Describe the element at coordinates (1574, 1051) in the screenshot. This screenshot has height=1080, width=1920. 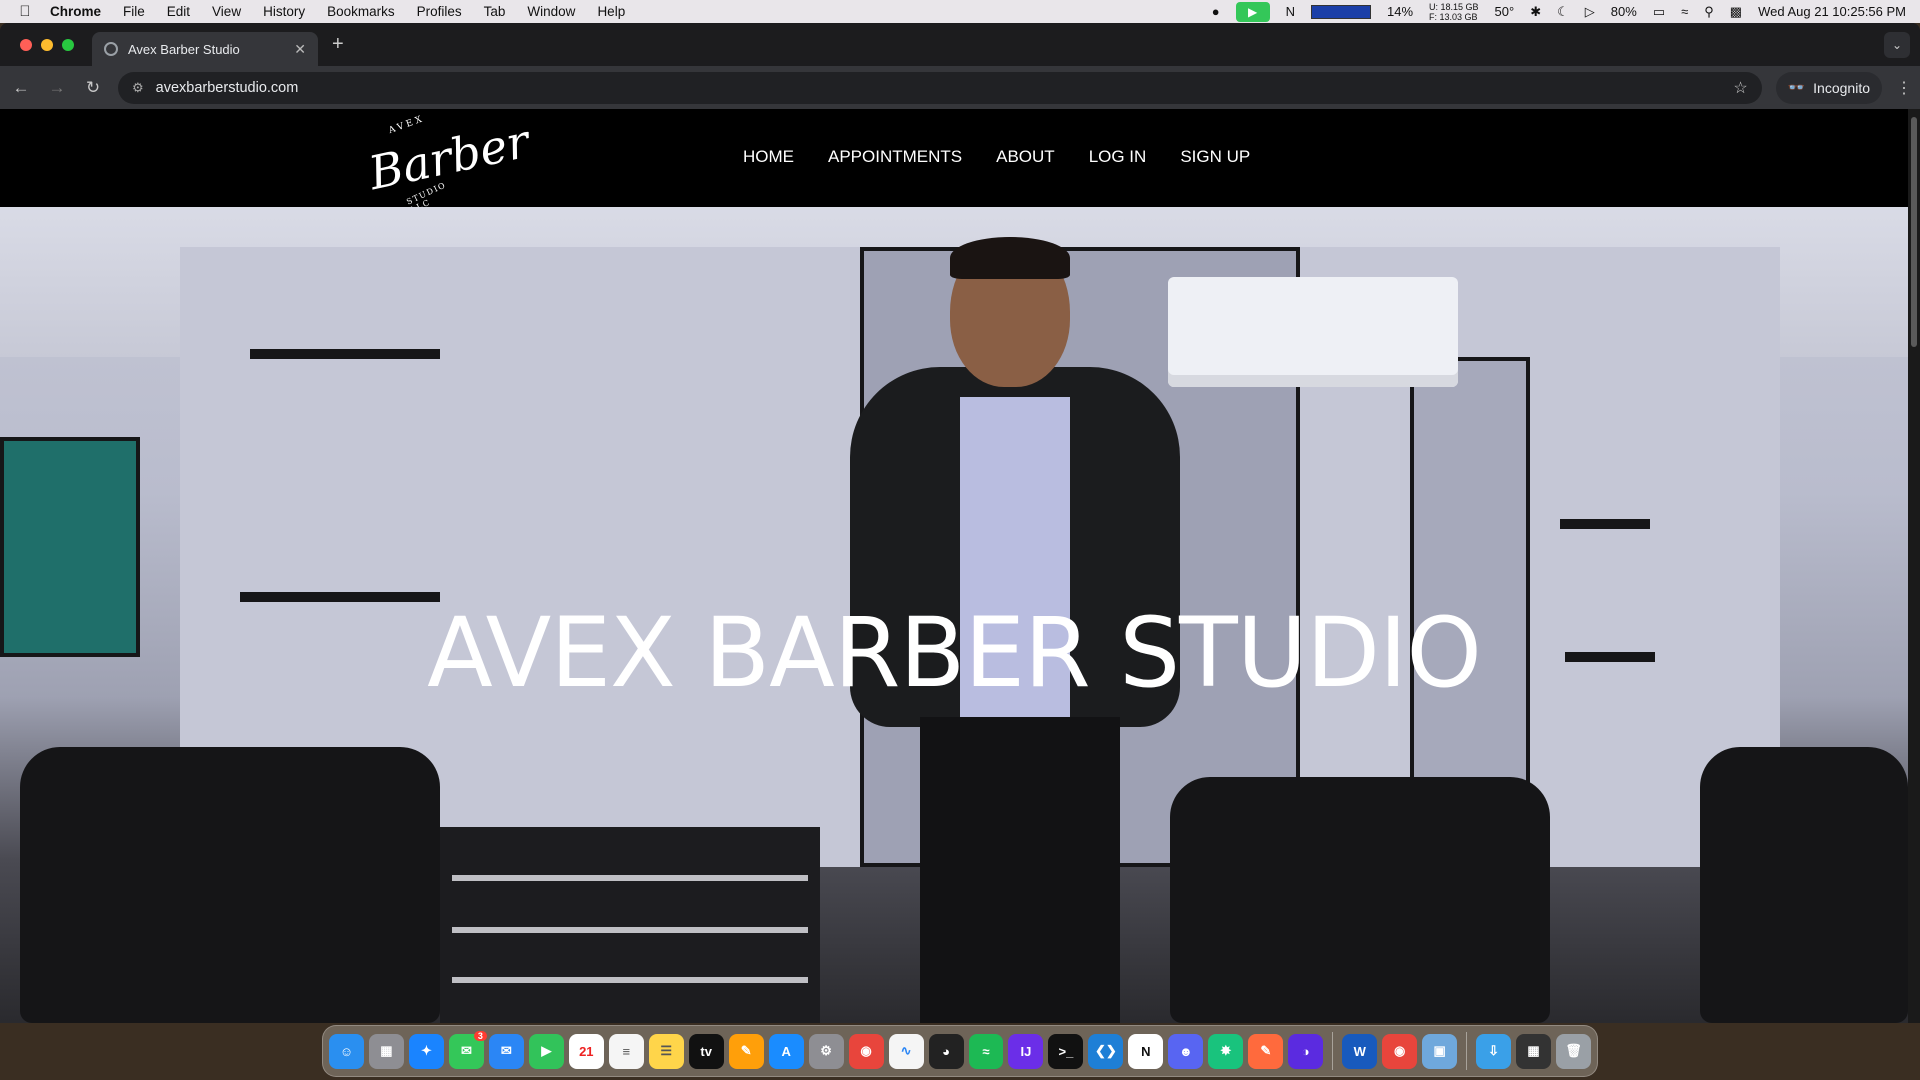
I see `trash-icon: 🗑` at that location.